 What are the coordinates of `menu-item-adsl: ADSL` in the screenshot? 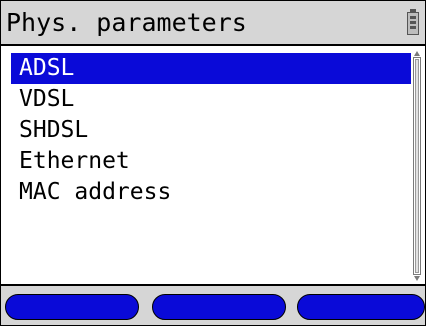 It's located at (211, 68).